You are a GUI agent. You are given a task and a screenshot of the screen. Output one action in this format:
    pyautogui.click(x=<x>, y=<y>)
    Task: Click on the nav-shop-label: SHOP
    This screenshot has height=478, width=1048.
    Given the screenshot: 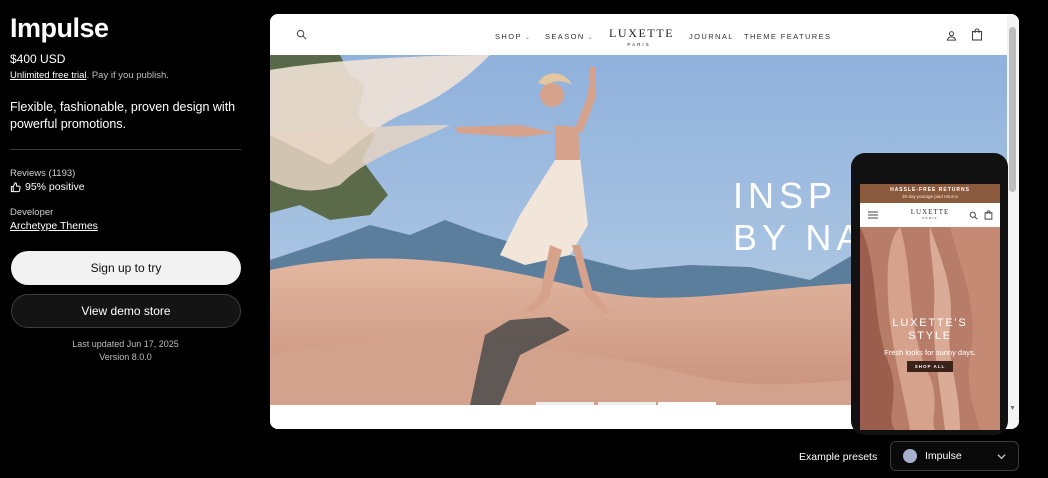 What is the action you would take?
    pyautogui.click(x=508, y=36)
    